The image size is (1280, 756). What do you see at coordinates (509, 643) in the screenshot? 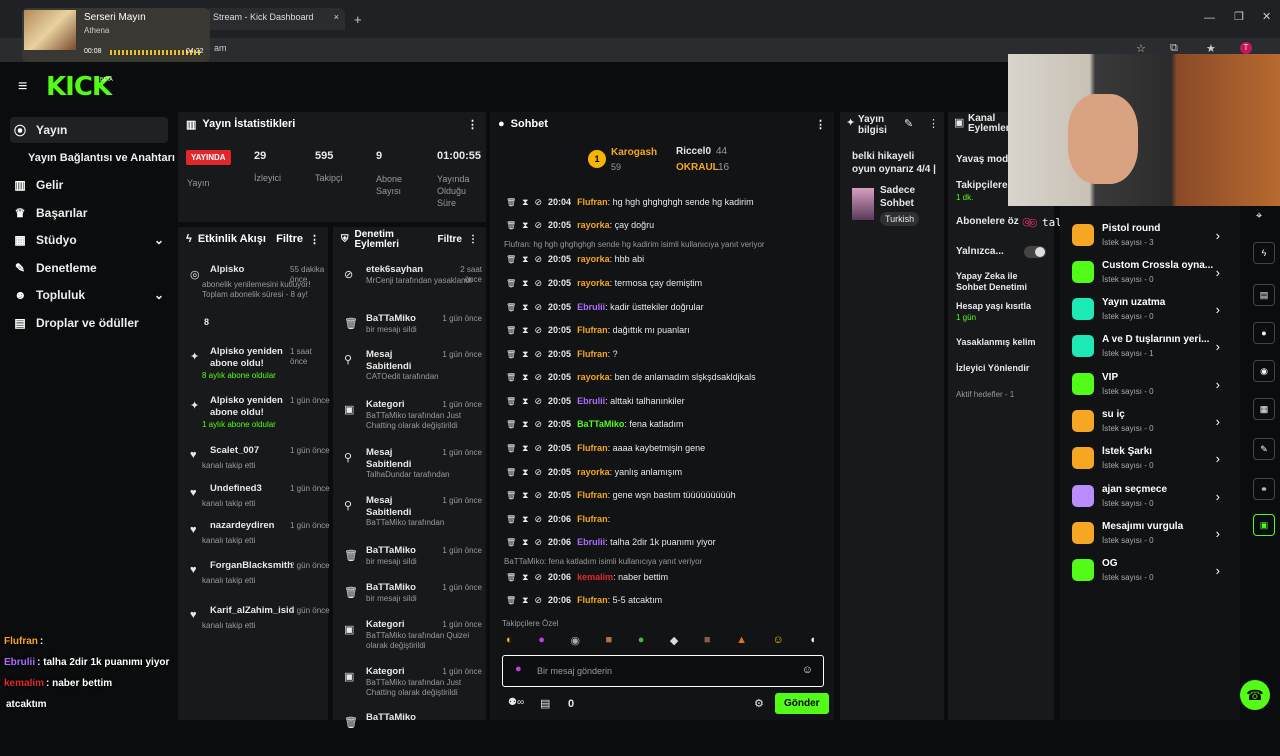
I see `emote-icon: ◐` at bounding box center [509, 643].